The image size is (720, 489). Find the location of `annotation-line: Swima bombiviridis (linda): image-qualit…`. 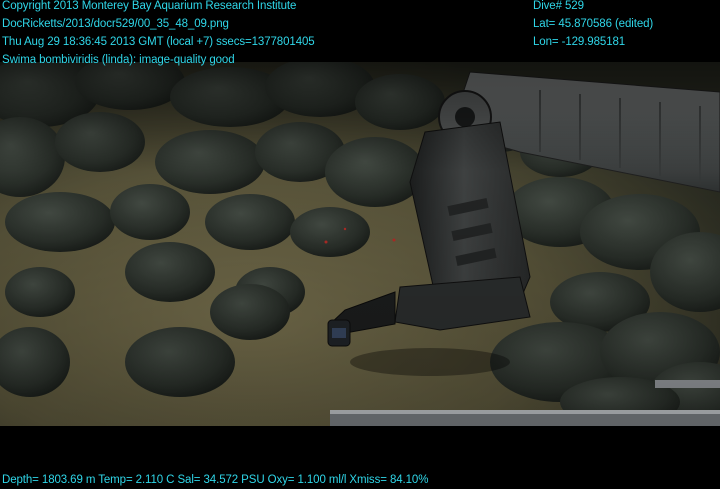

annotation-line: Swima bombiviridis (linda): image-qualit… is located at coordinates (118, 60).